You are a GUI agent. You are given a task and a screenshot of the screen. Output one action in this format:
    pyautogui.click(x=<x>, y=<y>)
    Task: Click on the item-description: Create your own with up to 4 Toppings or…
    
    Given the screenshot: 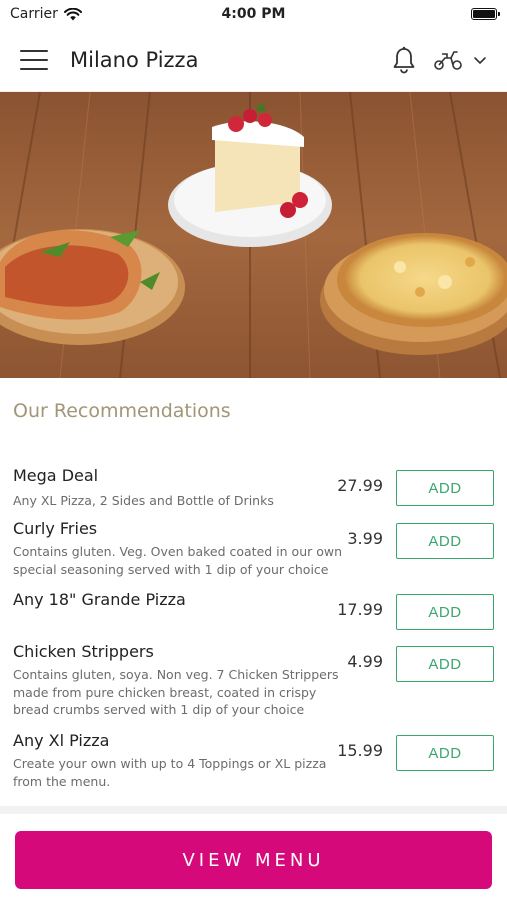 What is the action you would take?
    pyautogui.click(x=170, y=772)
    